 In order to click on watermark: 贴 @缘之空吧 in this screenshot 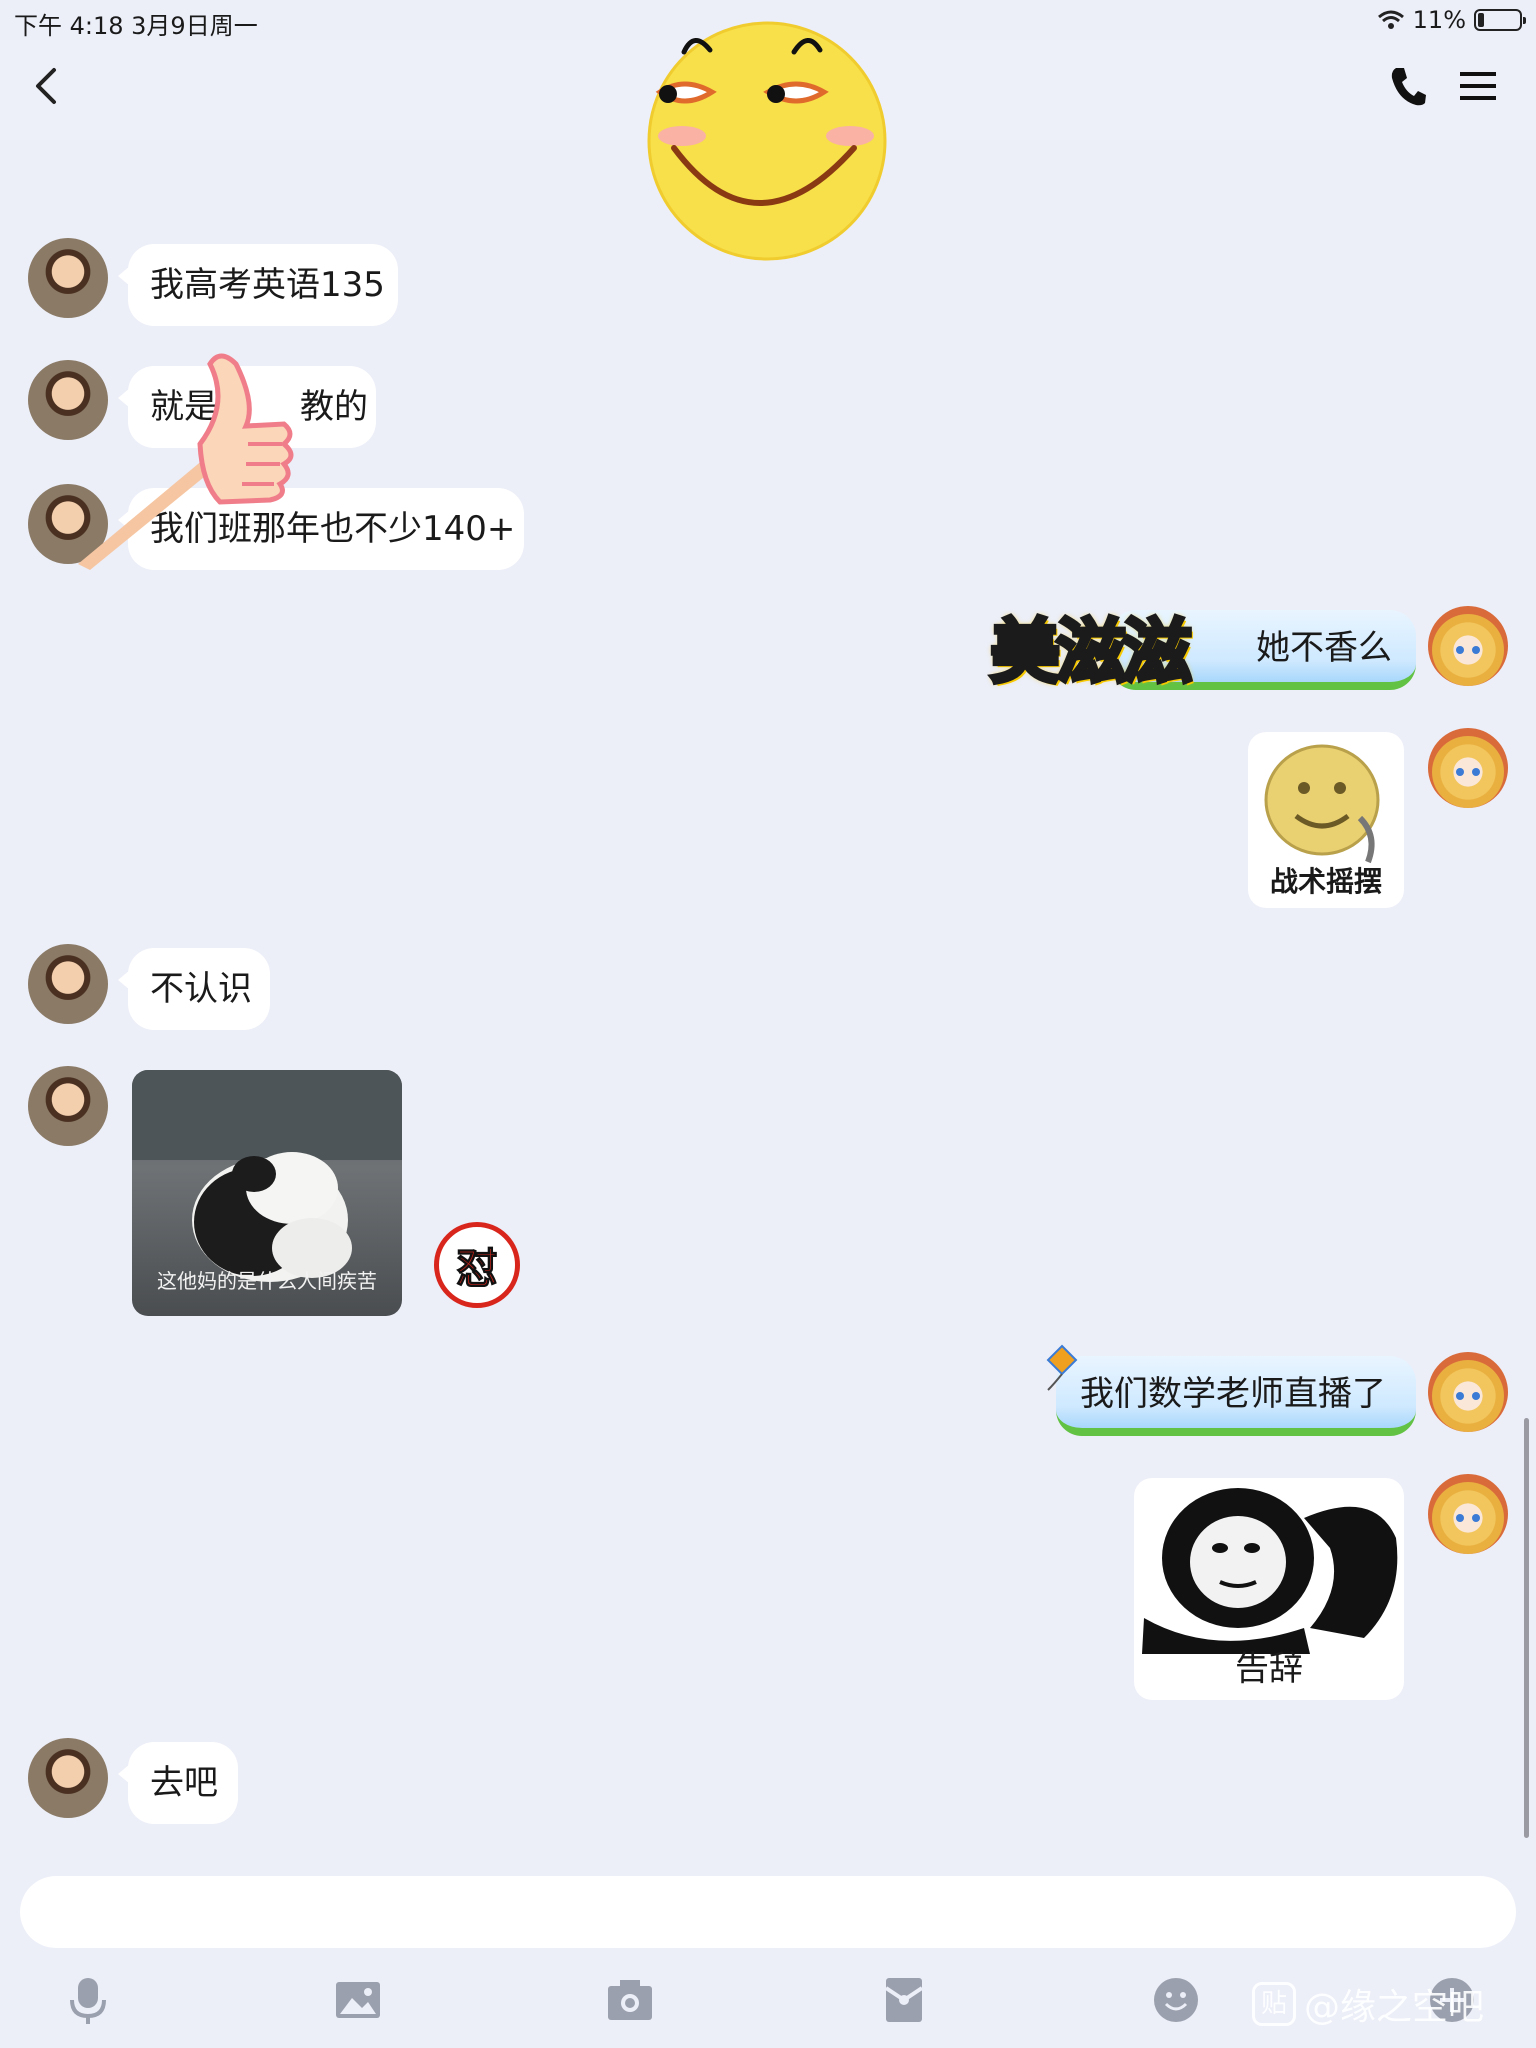, I will do `click(1368, 2004)`.